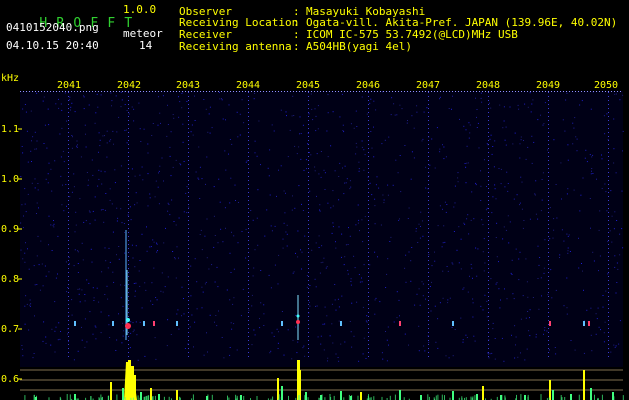 The image size is (629, 400). Describe the element at coordinates (589, 323) in the screenshot. I see `echo-blip` at that location.